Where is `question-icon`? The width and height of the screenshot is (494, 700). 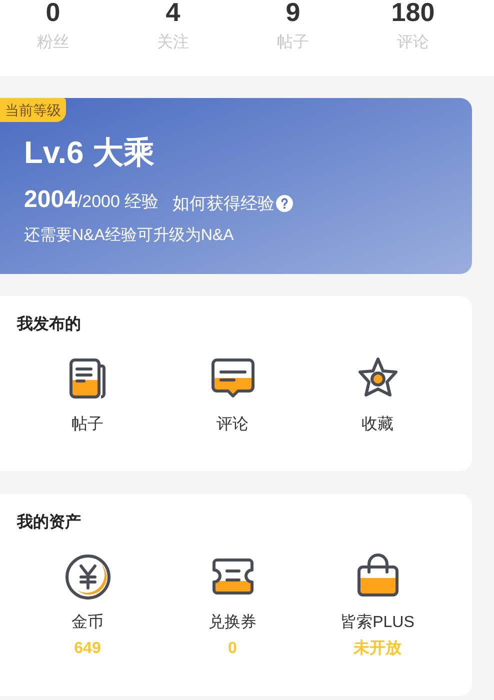 question-icon is located at coordinates (284, 203).